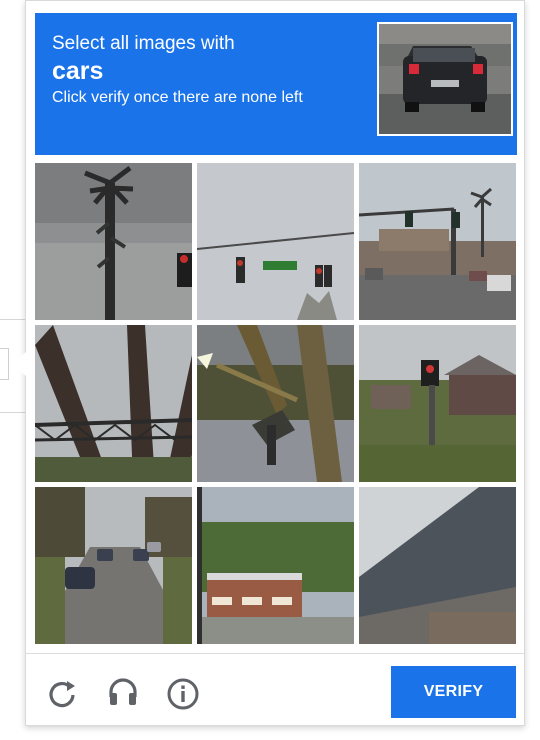 Image resolution: width=540 pixels, height=740 pixels. What do you see at coordinates (453, 692) in the screenshot?
I see `verify-button: VERIFY` at bounding box center [453, 692].